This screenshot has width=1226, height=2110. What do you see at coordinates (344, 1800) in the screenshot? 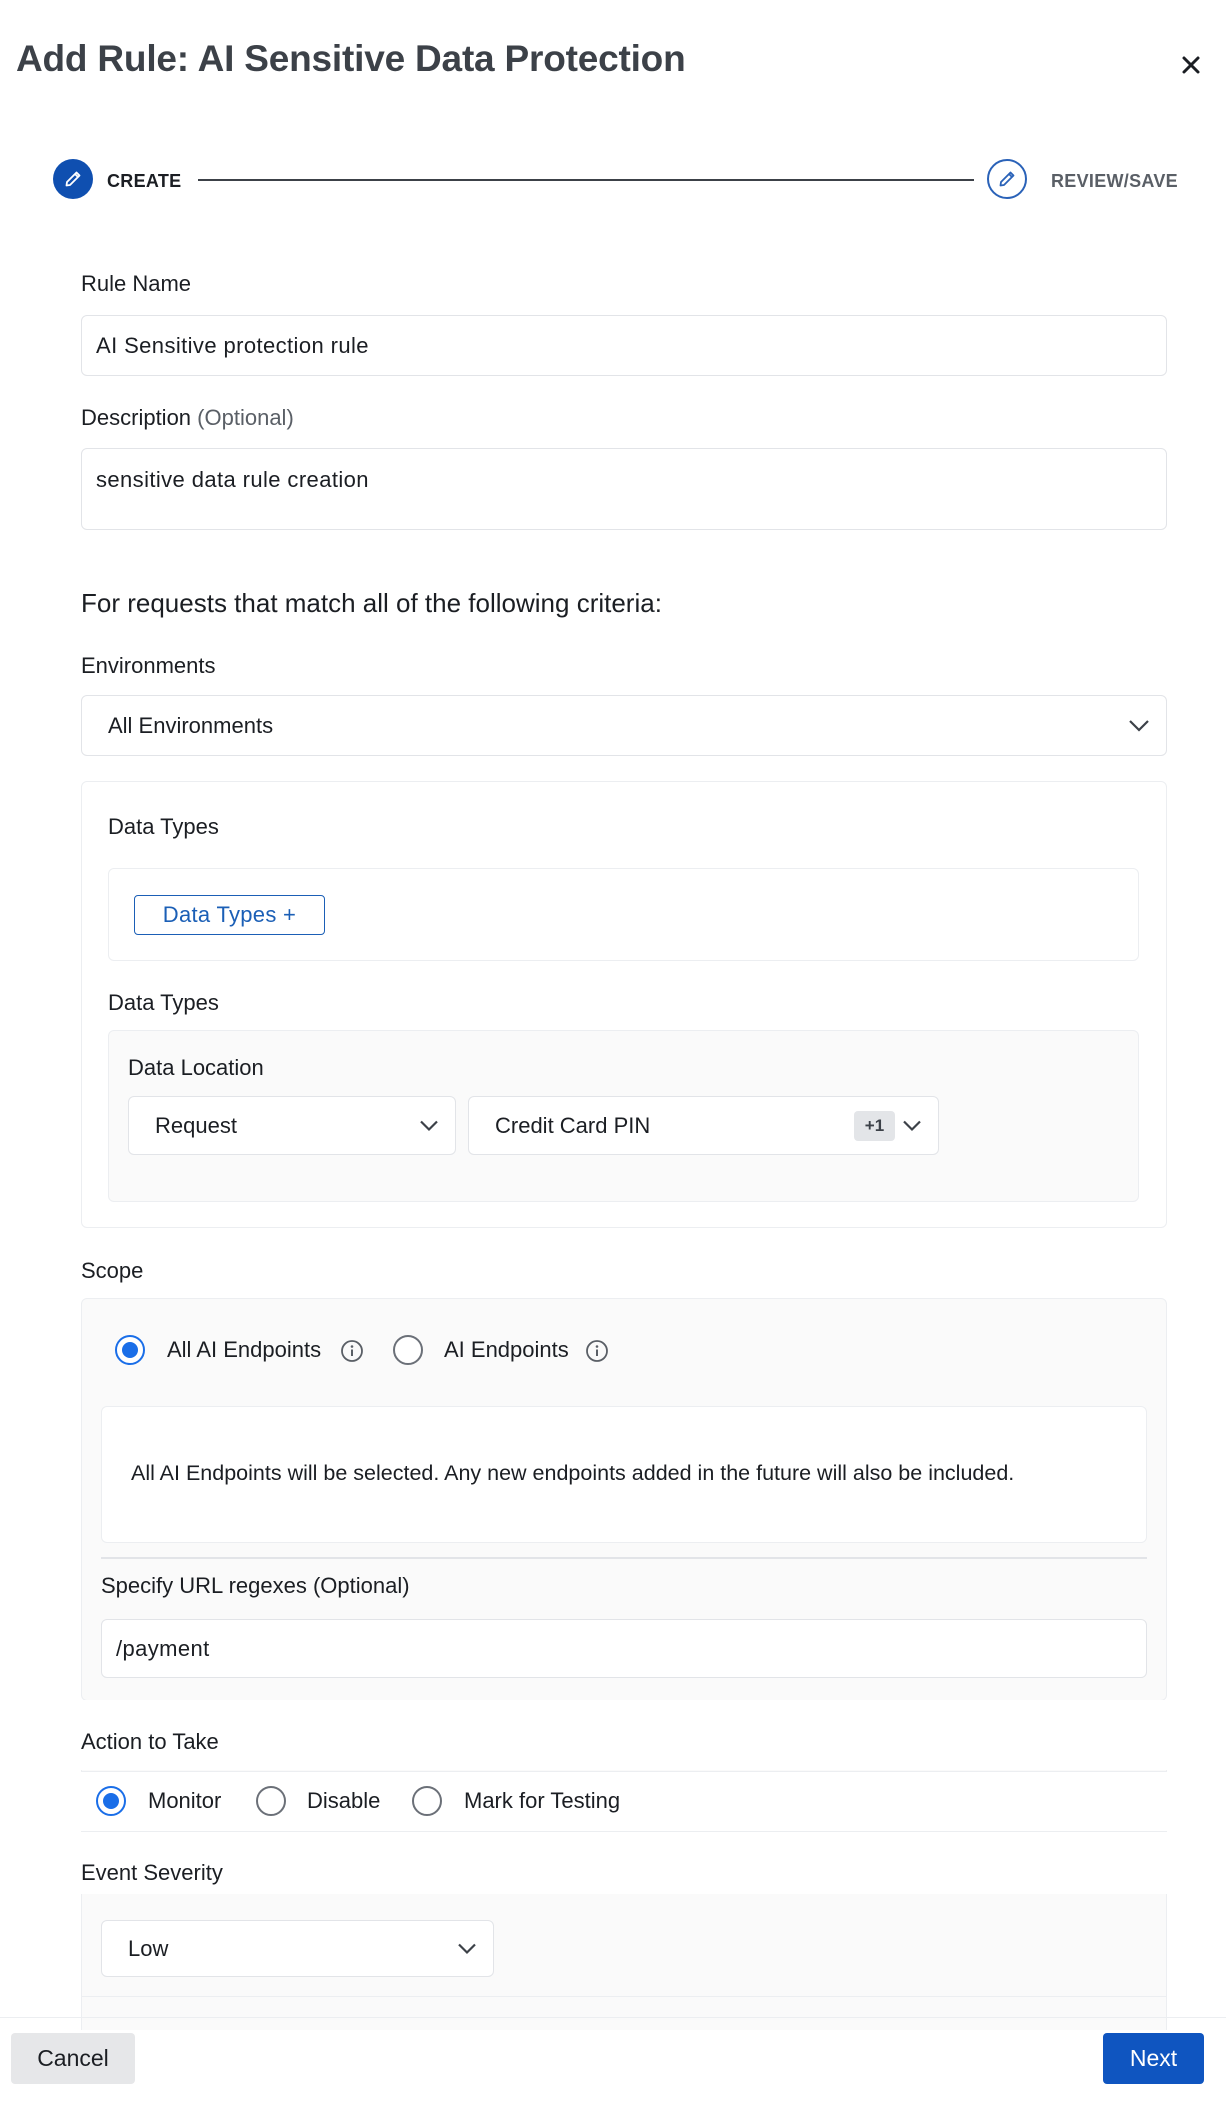
I see `action-disable-label: Disable` at bounding box center [344, 1800].